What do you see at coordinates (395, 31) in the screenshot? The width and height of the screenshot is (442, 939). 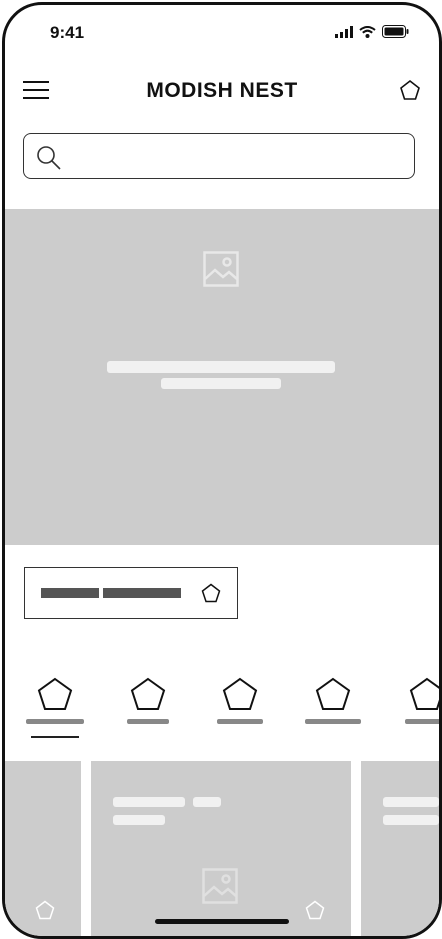 I see `battery-icon` at bounding box center [395, 31].